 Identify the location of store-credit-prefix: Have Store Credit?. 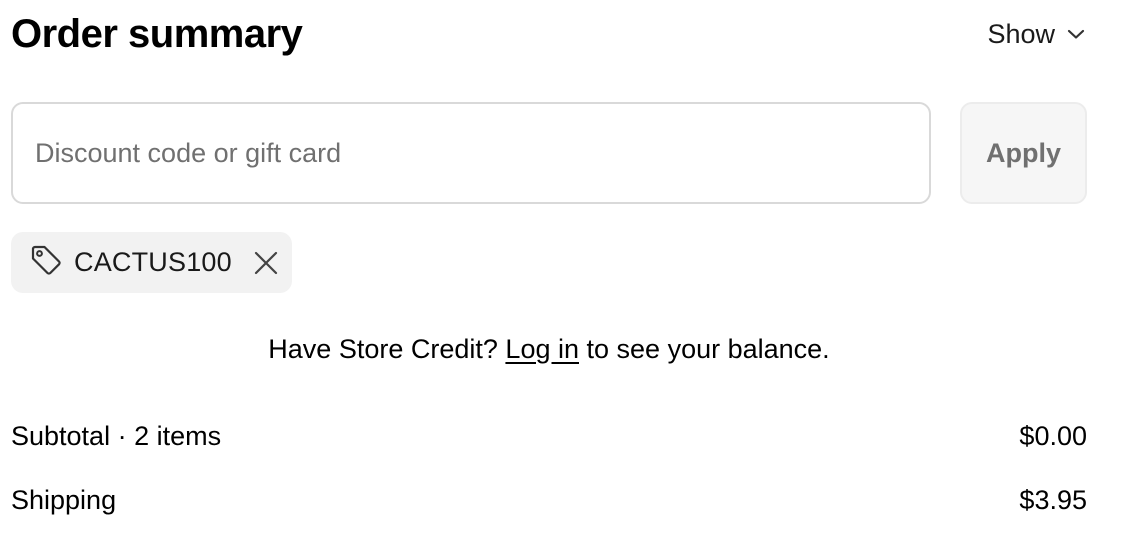
(383, 349).